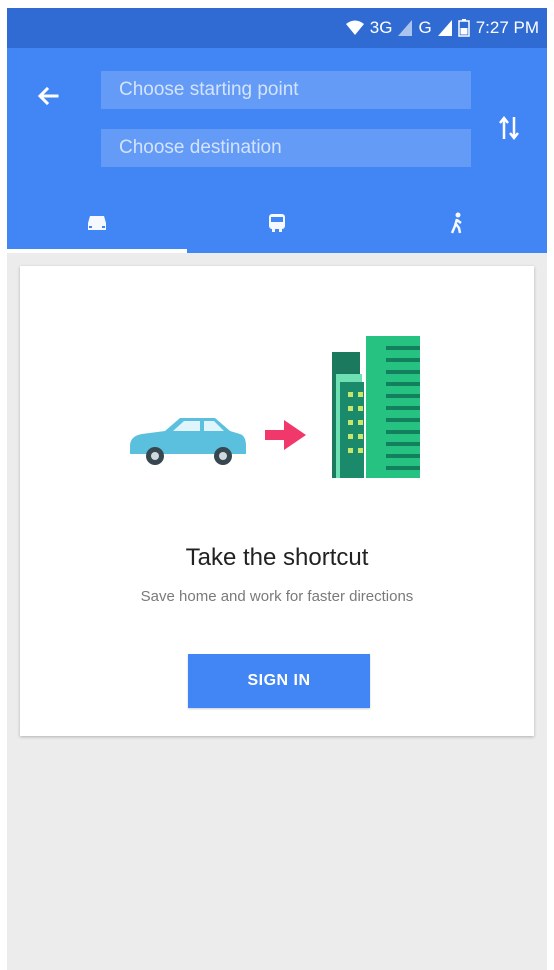 The height and width of the screenshot is (970, 554). What do you see at coordinates (48, 96) in the screenshot?
I see `back-arrow-icon` at bounding box center [48, 96].